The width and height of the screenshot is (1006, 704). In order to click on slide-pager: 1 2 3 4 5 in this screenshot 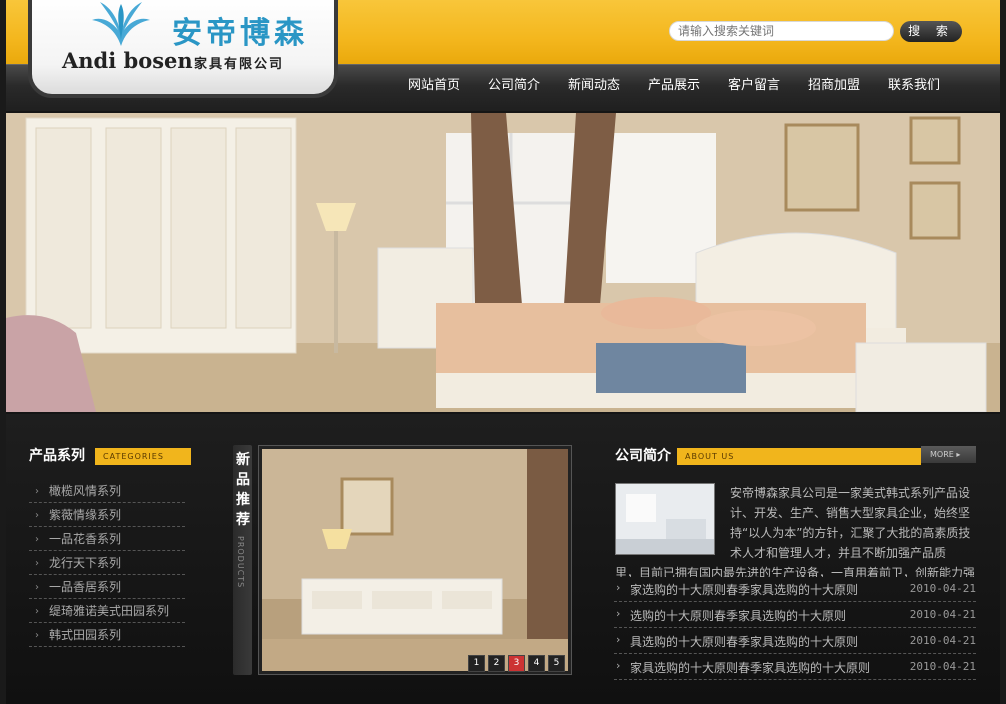, I will do `click(516, 663)`.